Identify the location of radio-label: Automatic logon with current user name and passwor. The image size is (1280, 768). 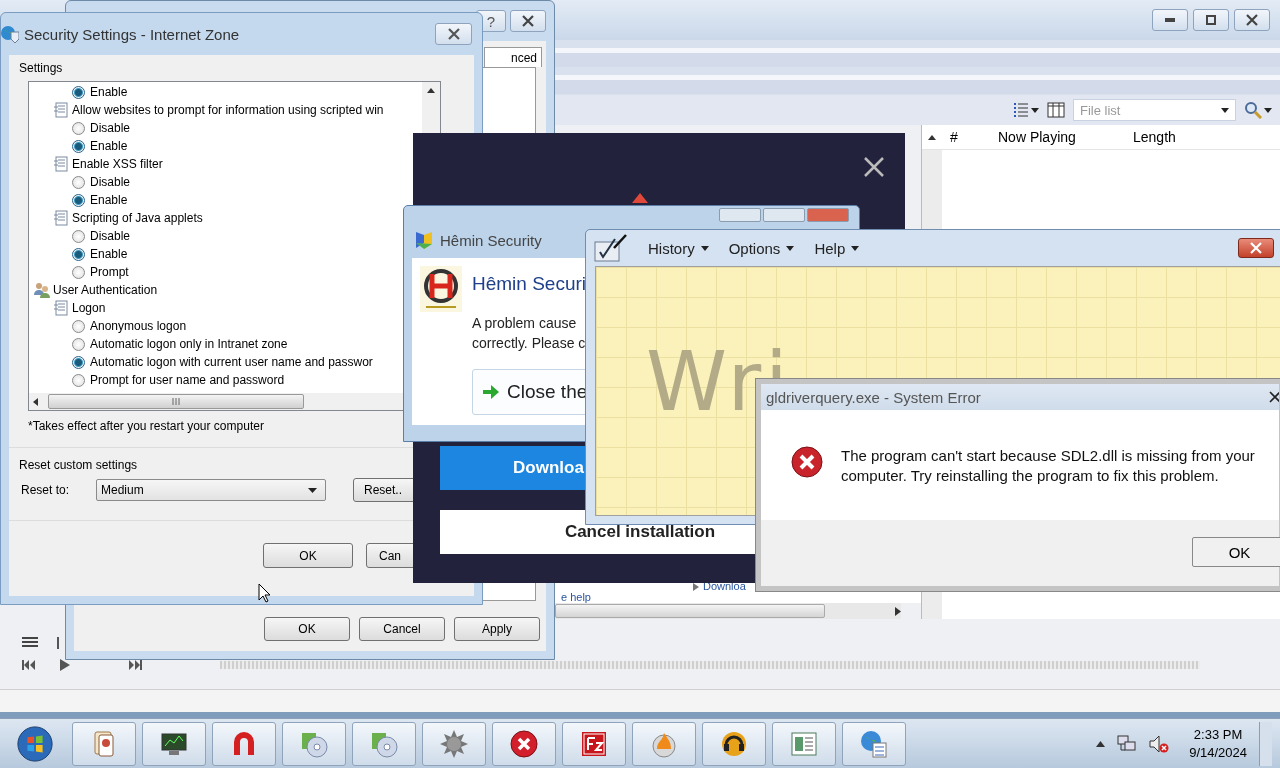
(231, 362).